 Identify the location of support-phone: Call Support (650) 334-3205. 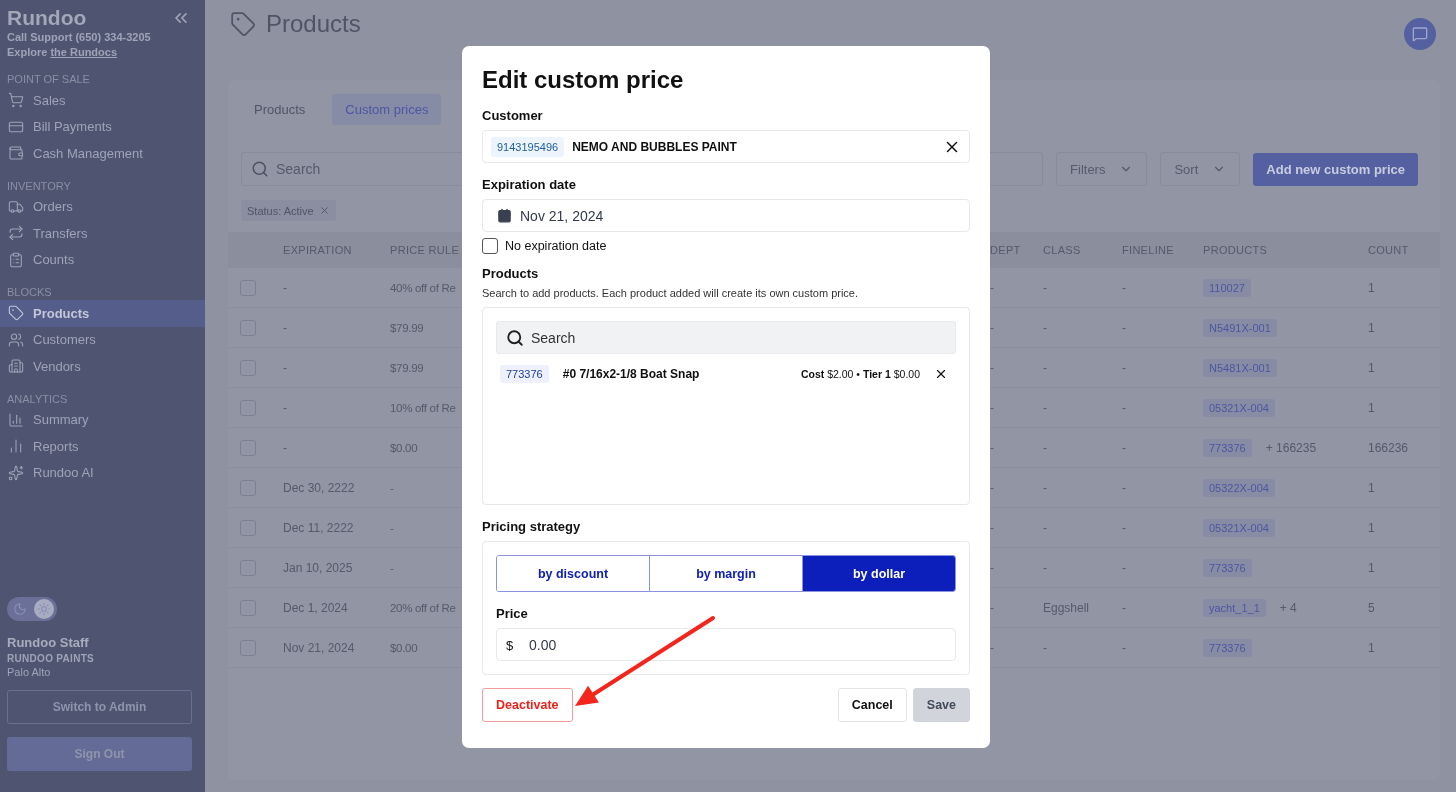
(79, 37).